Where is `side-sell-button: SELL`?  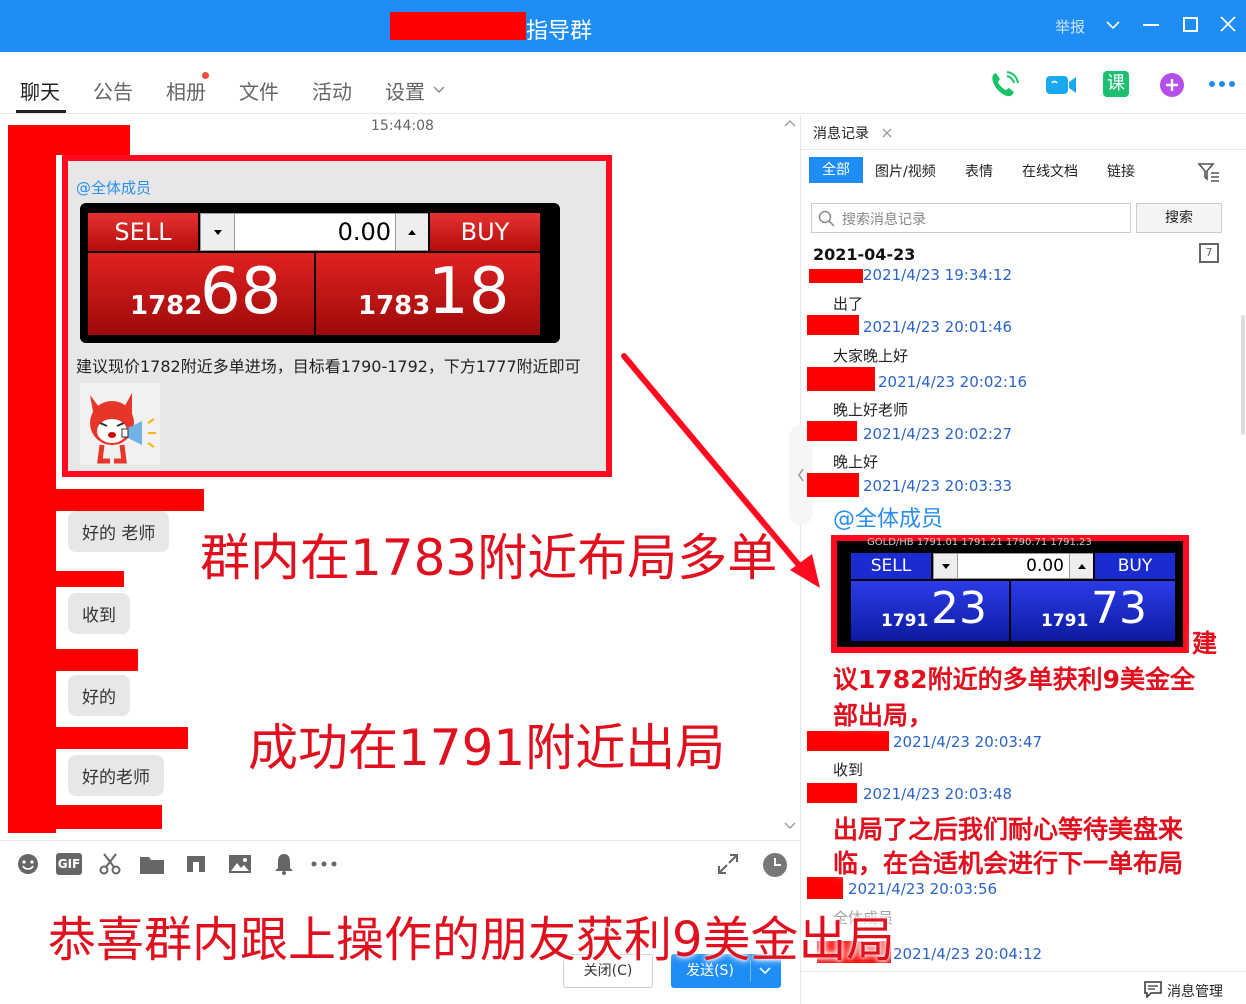 side-sell-button: SELL is located at coordinates (891, 566).